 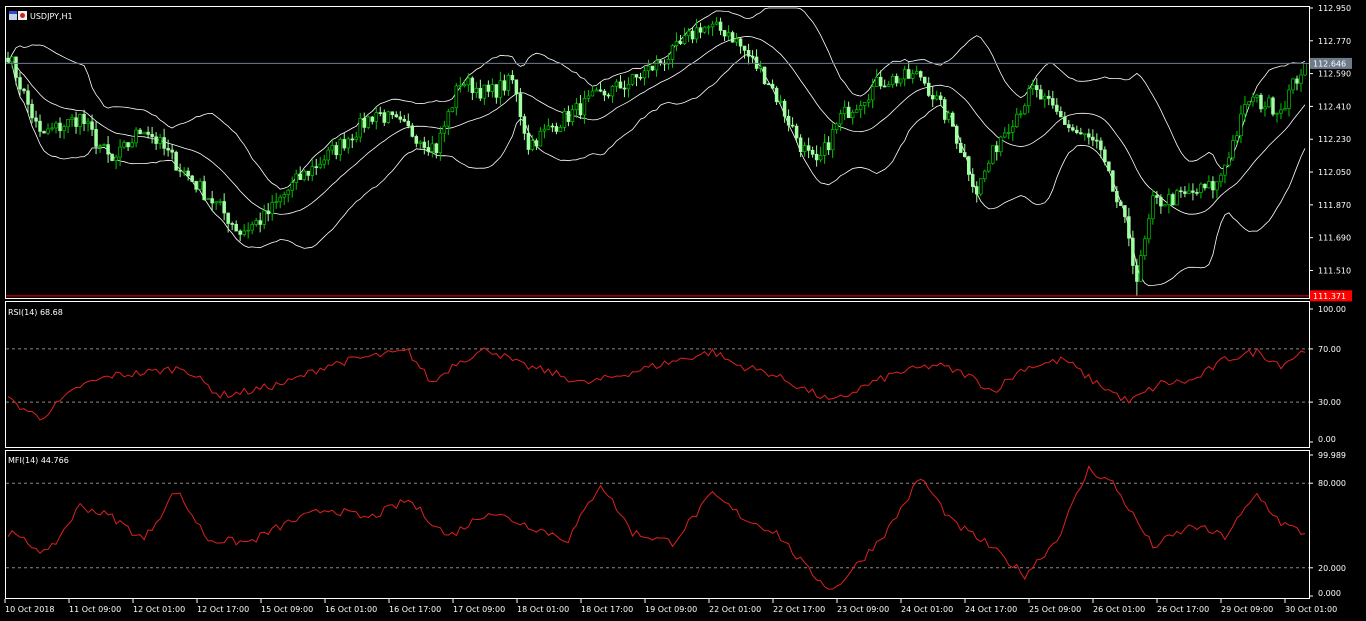 What do you see at coordinates (223, 609) in the screenshot?
I see `time-axis-label: 12 Oct 17:00` at bounding box center [223, 609].